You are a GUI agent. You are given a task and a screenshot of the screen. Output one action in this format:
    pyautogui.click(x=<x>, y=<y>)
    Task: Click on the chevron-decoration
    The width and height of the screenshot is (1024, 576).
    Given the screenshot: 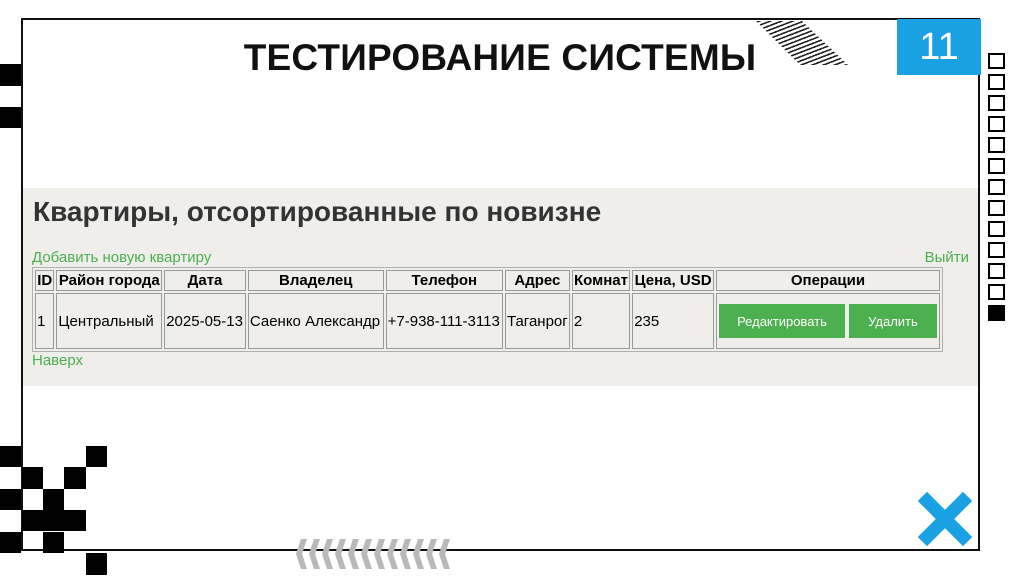 What is the action you would take?
    pyautogui.click(x=373, y=554)
    